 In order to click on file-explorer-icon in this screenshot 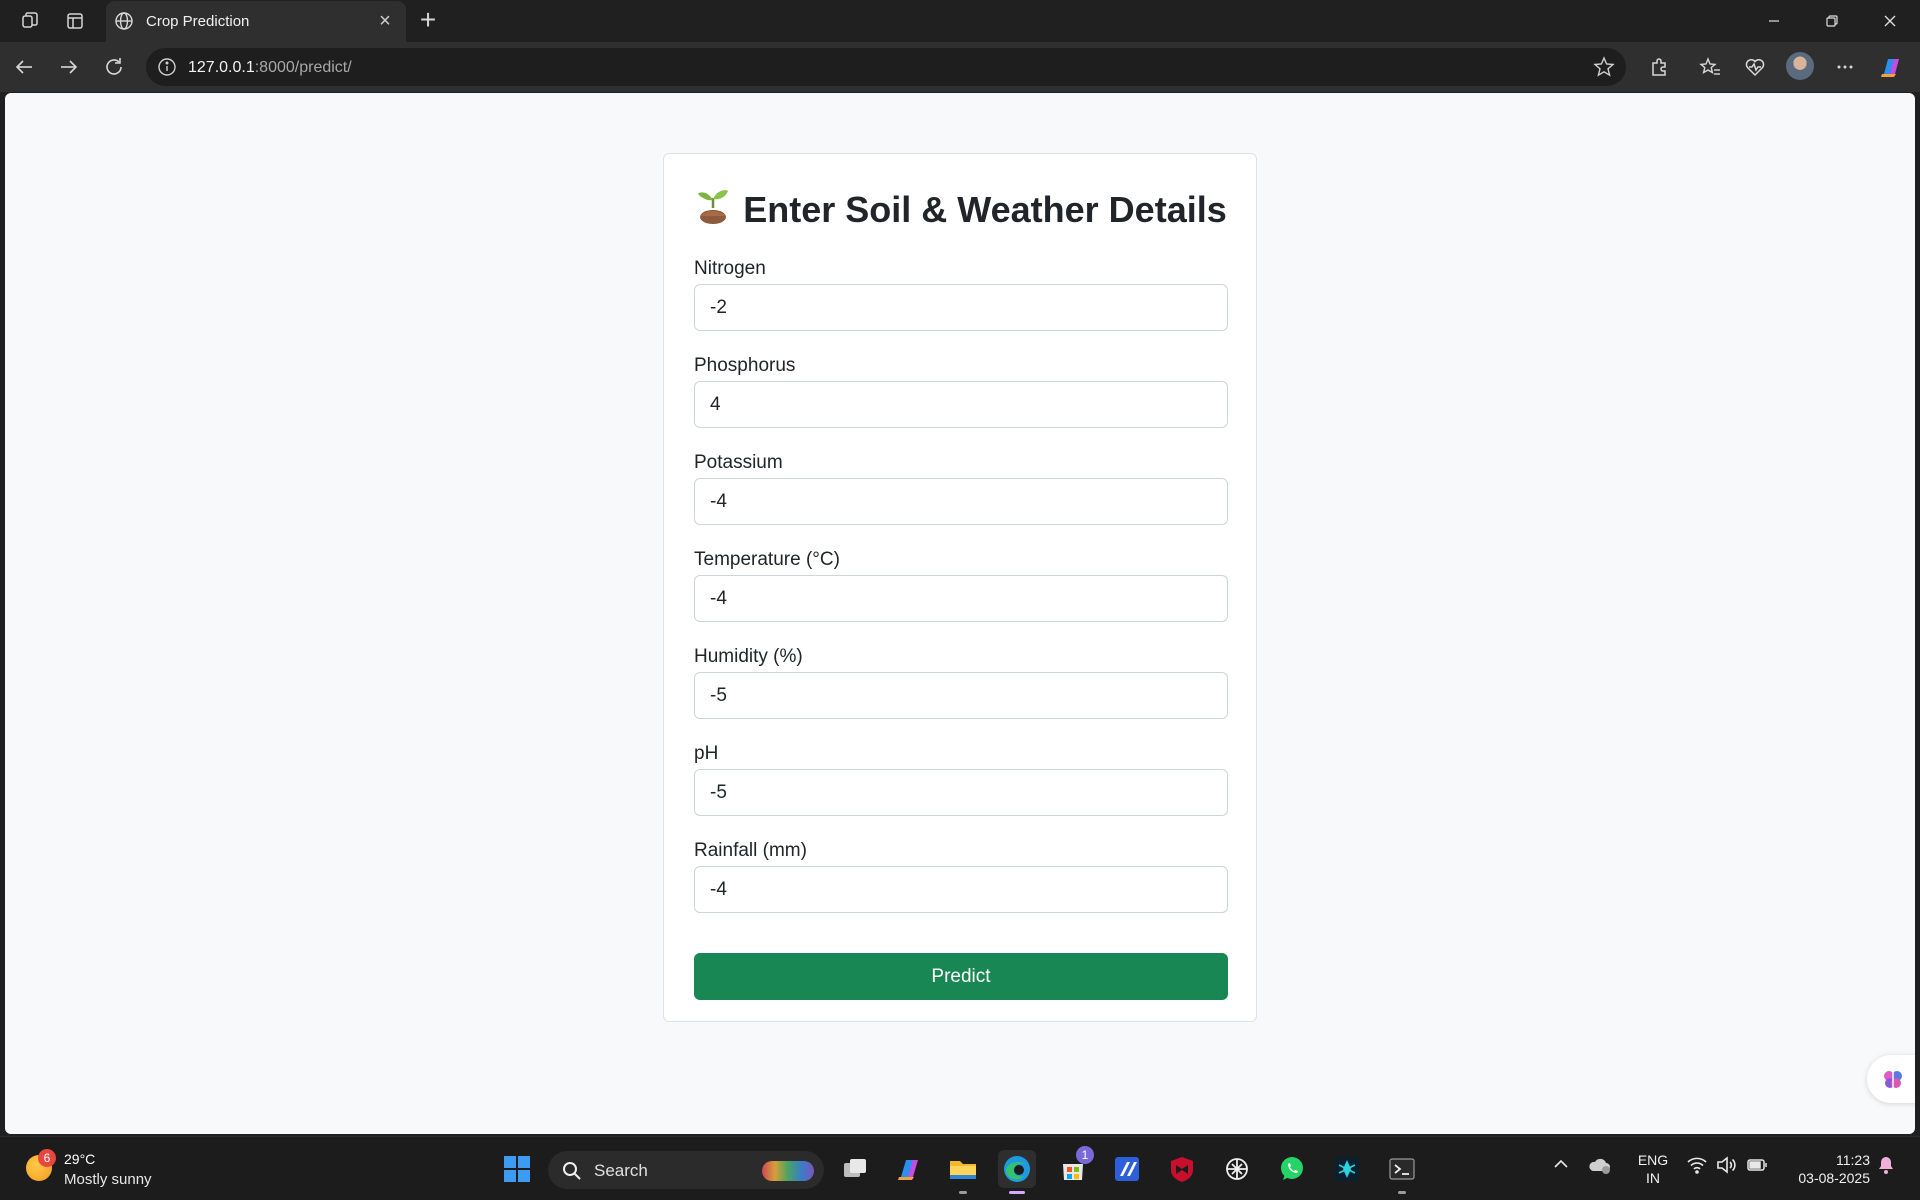, I will do `click(963, 1172)`.